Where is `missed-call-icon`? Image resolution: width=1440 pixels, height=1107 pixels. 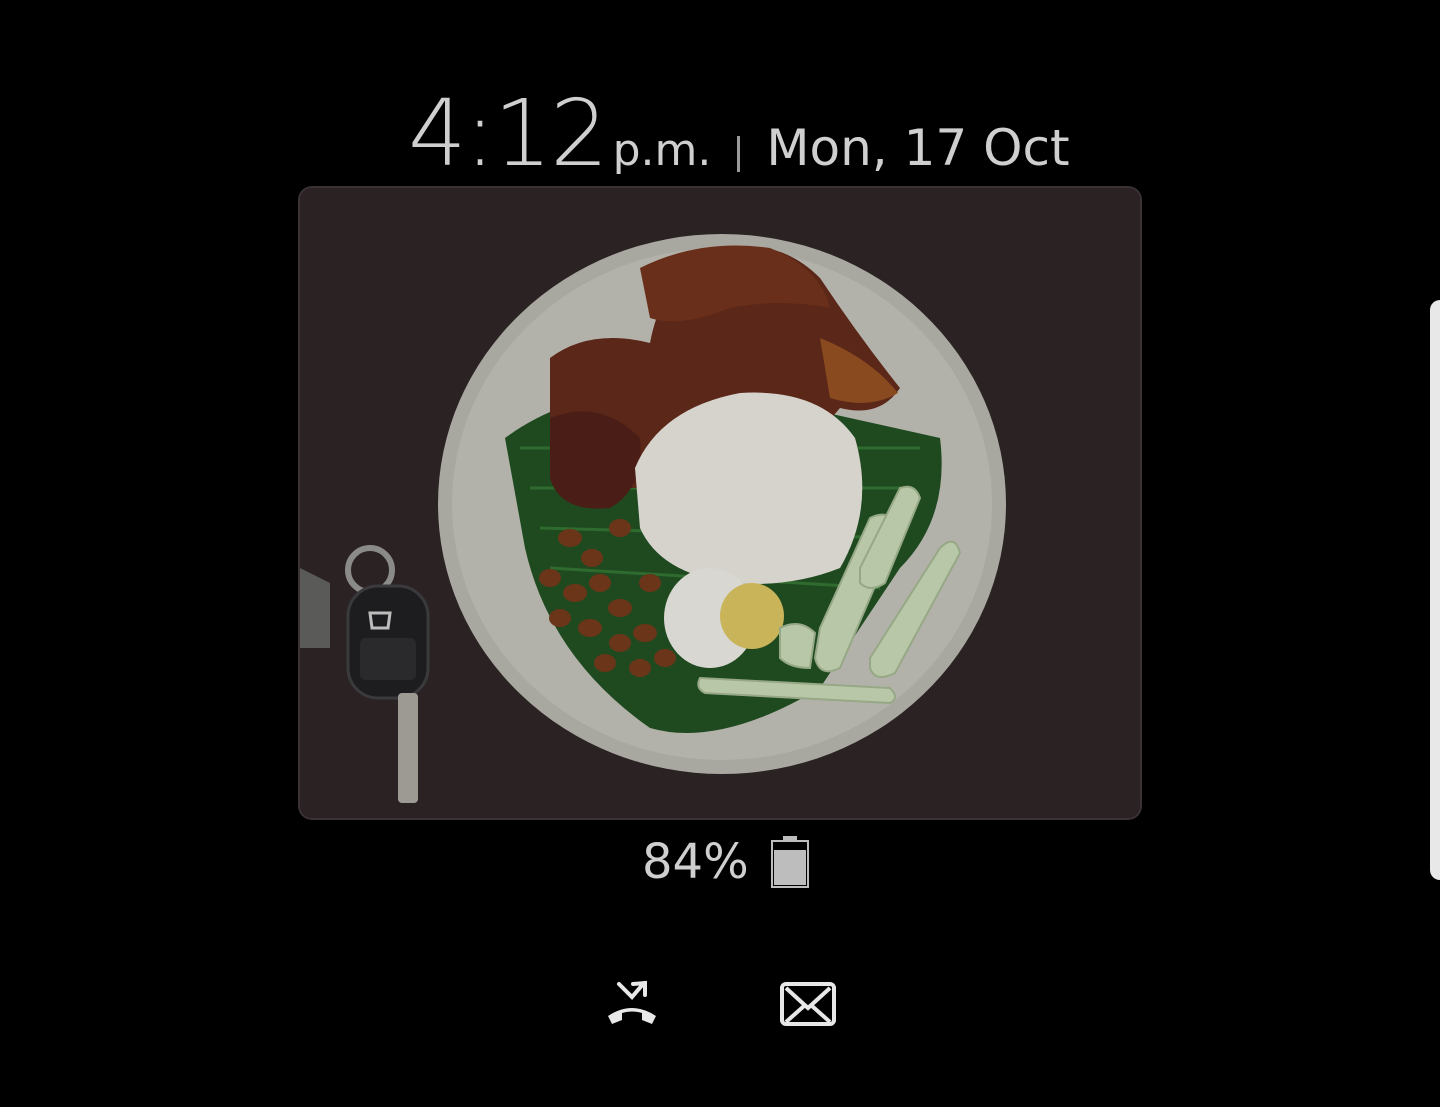
missed-call-icon is located at coordinates (632, 1004).